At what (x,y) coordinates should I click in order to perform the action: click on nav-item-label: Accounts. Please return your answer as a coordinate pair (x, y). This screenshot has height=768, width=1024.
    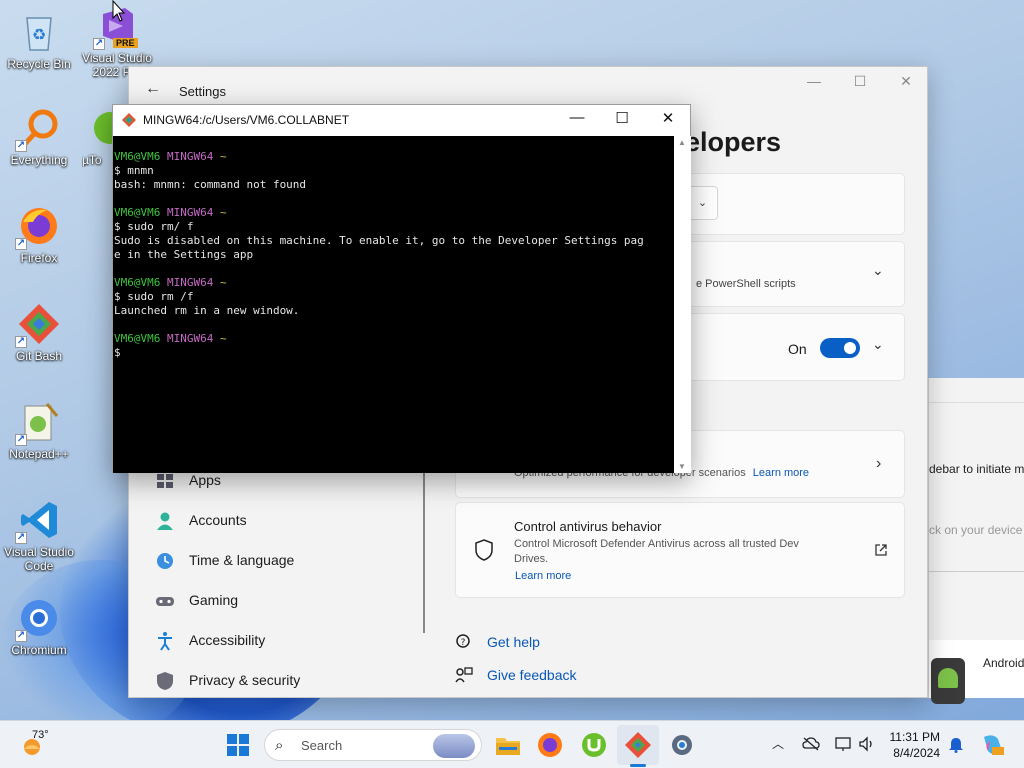
    Looking at the image, I should click on (218, 520).